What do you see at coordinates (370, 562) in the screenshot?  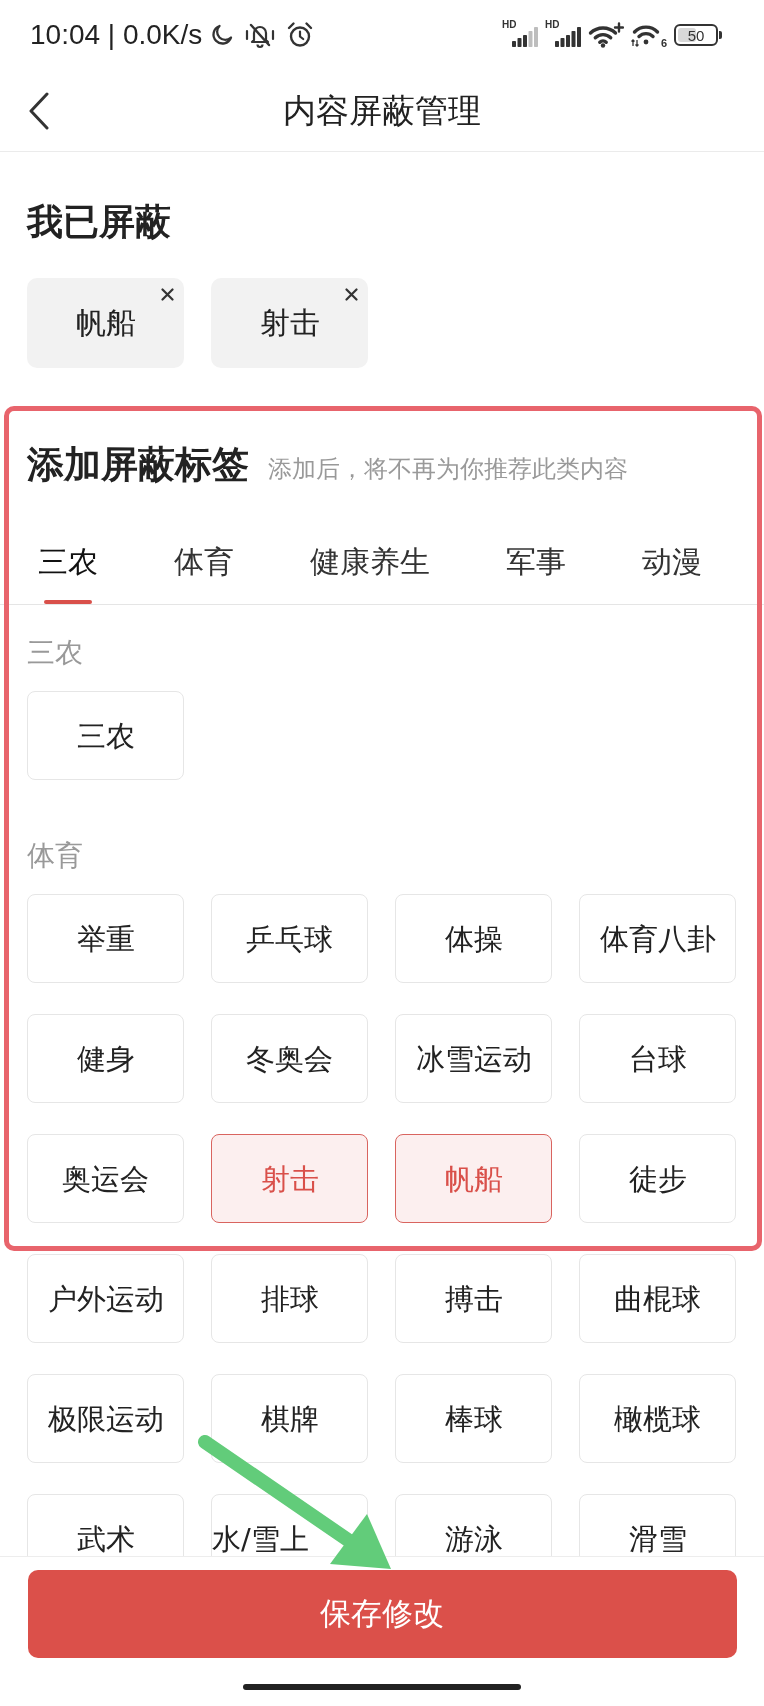 I see `category-tab: 健康养生` at bounding box center [370, 562].